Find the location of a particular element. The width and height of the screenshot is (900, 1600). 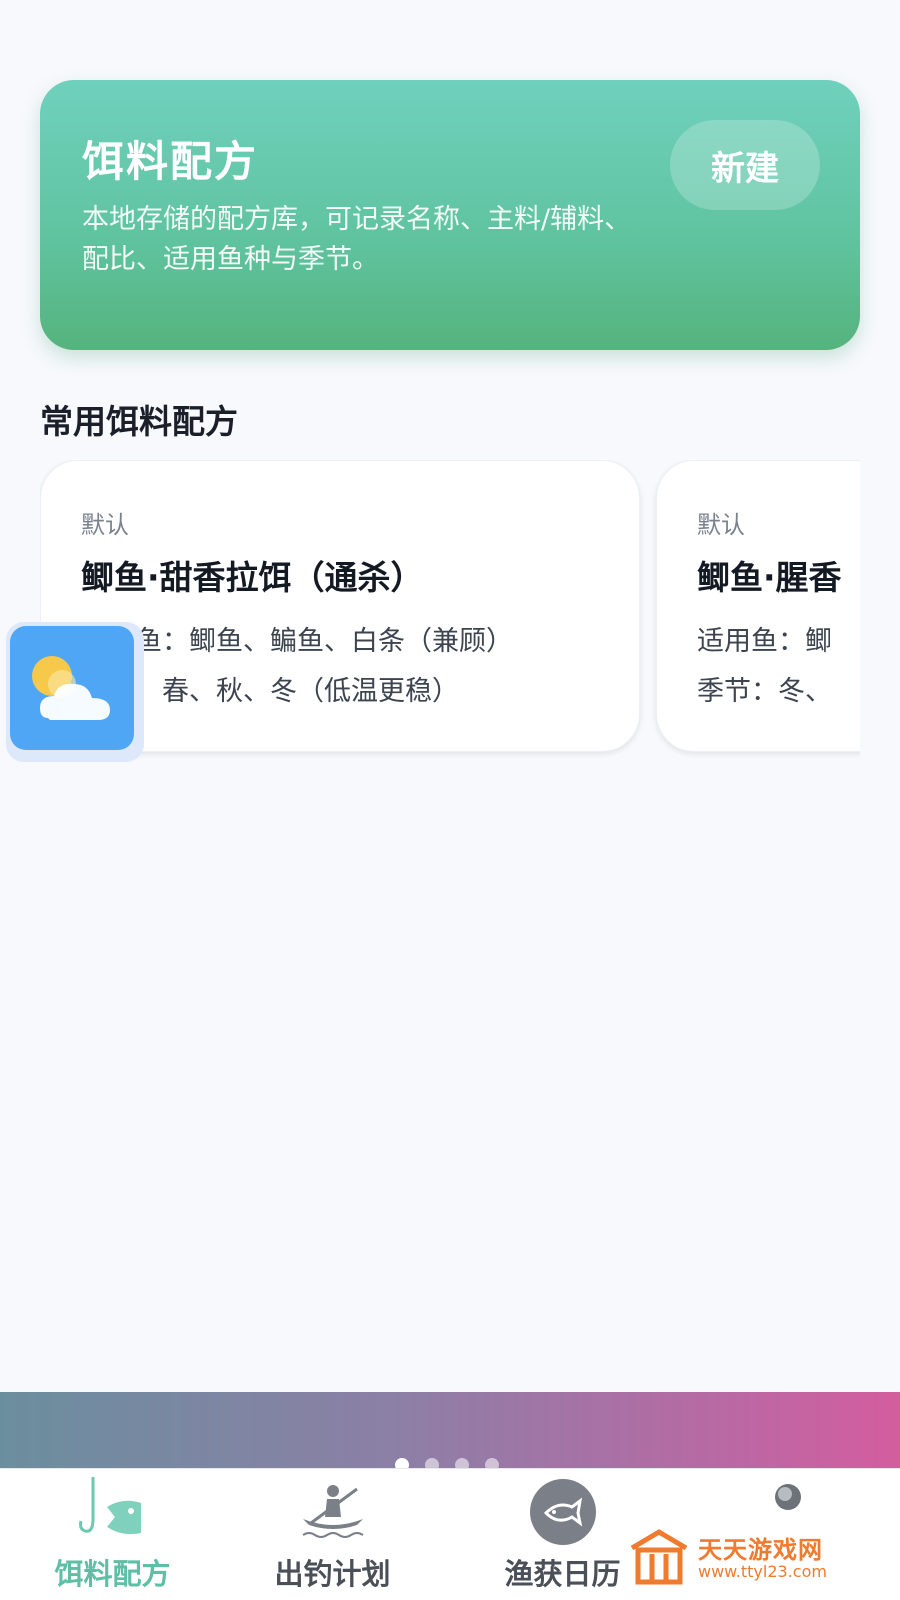

recipe-fish: 适用鱼：鲫 is located at coordinates (764, 641).